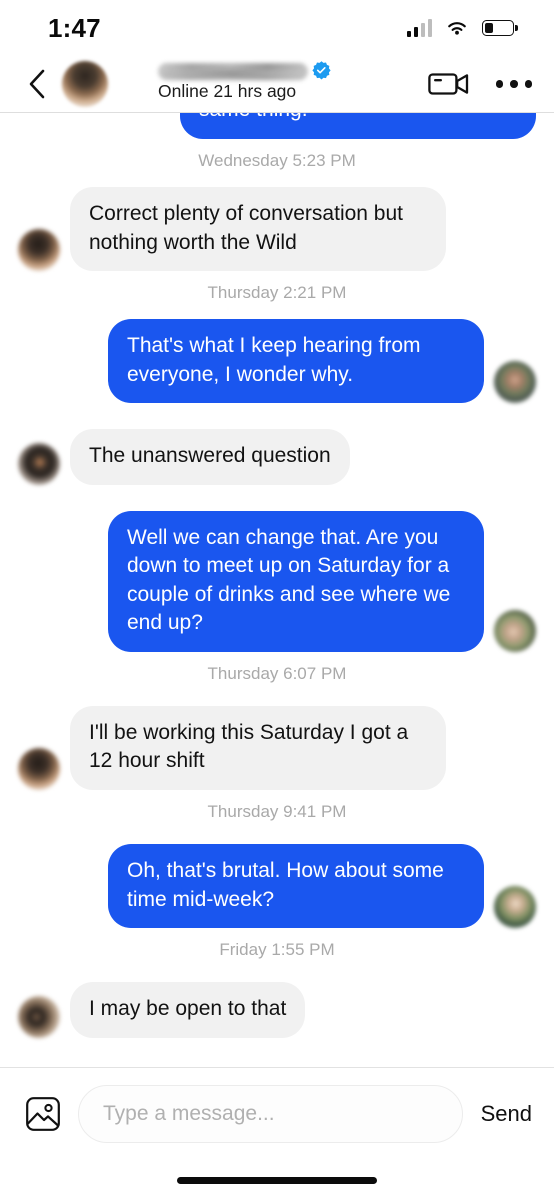 This screenshot has width=554, height=1200. Describe the element at coordinates (277, 673) in the screenshot. I see `message-timestamp: Thursday 6:07 PM` at that location.